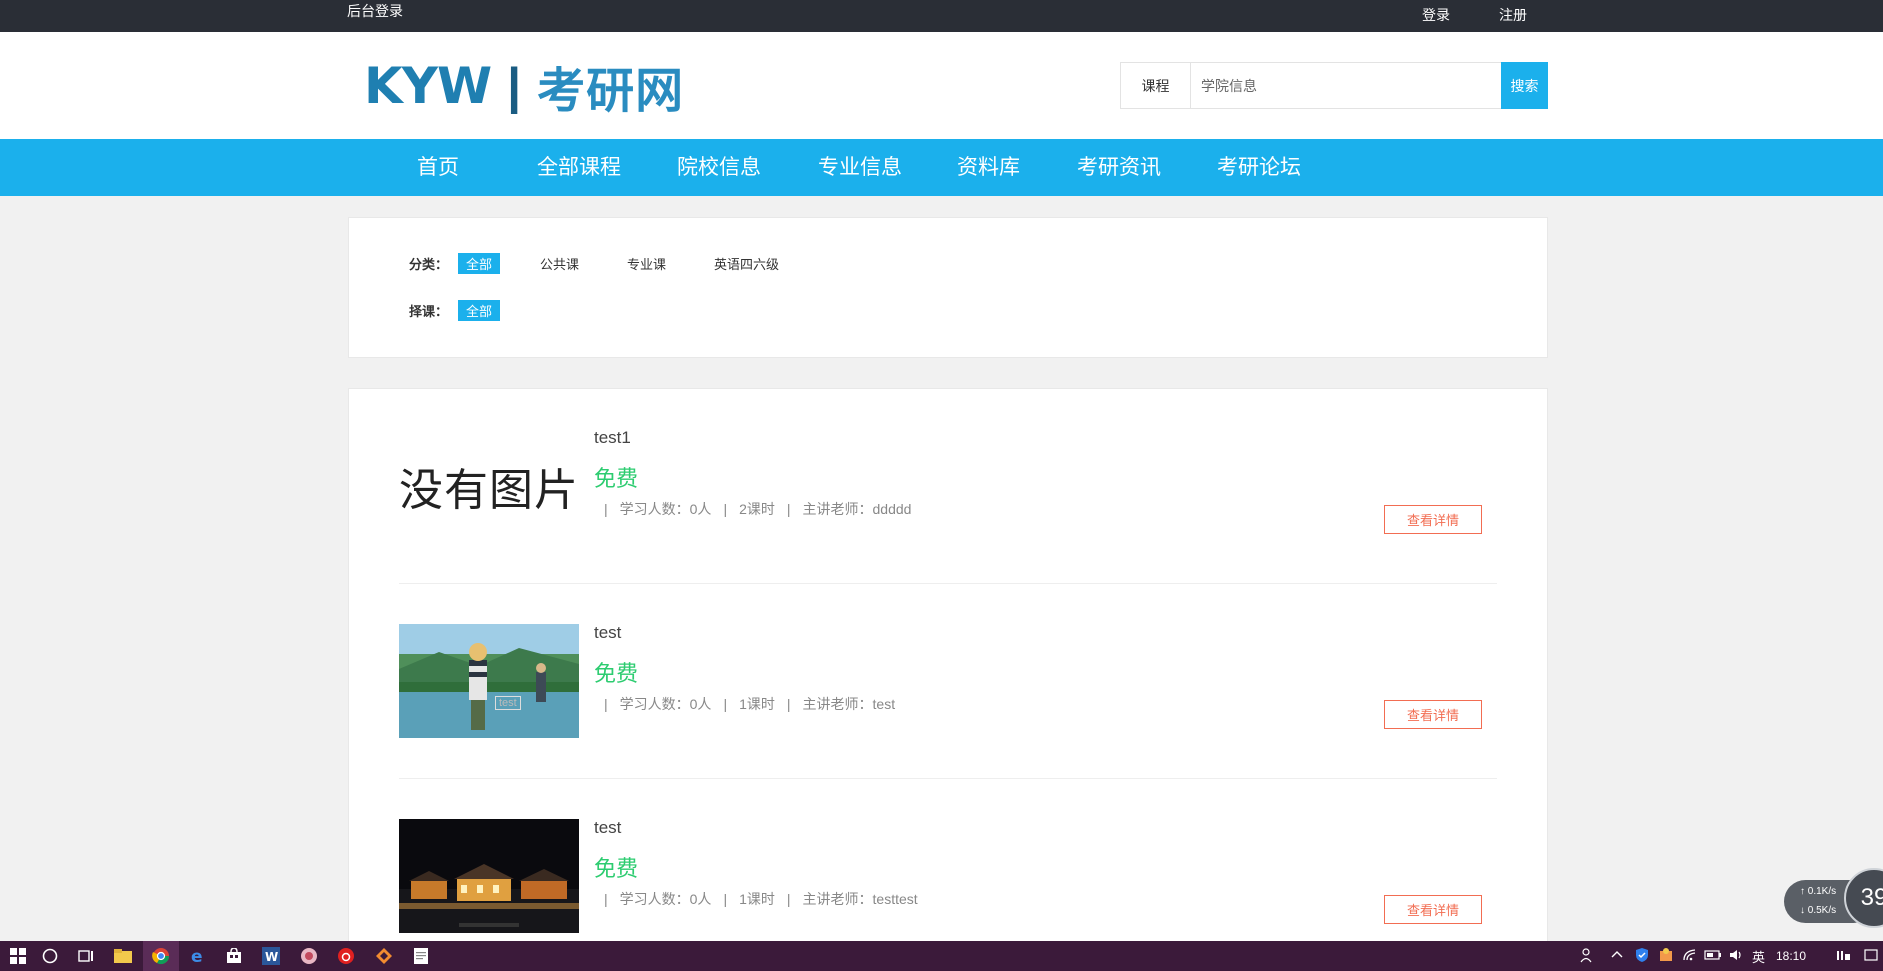  I want to click on main-nav: 首页 全部课程 院校信息 专业信息 资料库 考研资讯 考研论坛, so click(941, 167).